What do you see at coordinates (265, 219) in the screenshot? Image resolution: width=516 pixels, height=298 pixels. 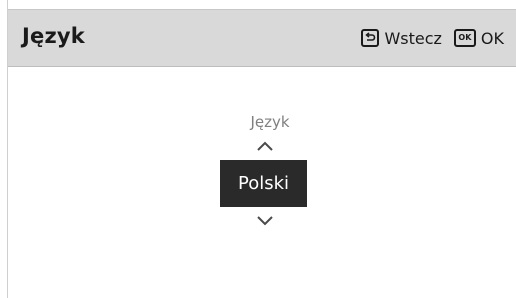 I see `chevron-down-icon` at bounding box center [265, 219].